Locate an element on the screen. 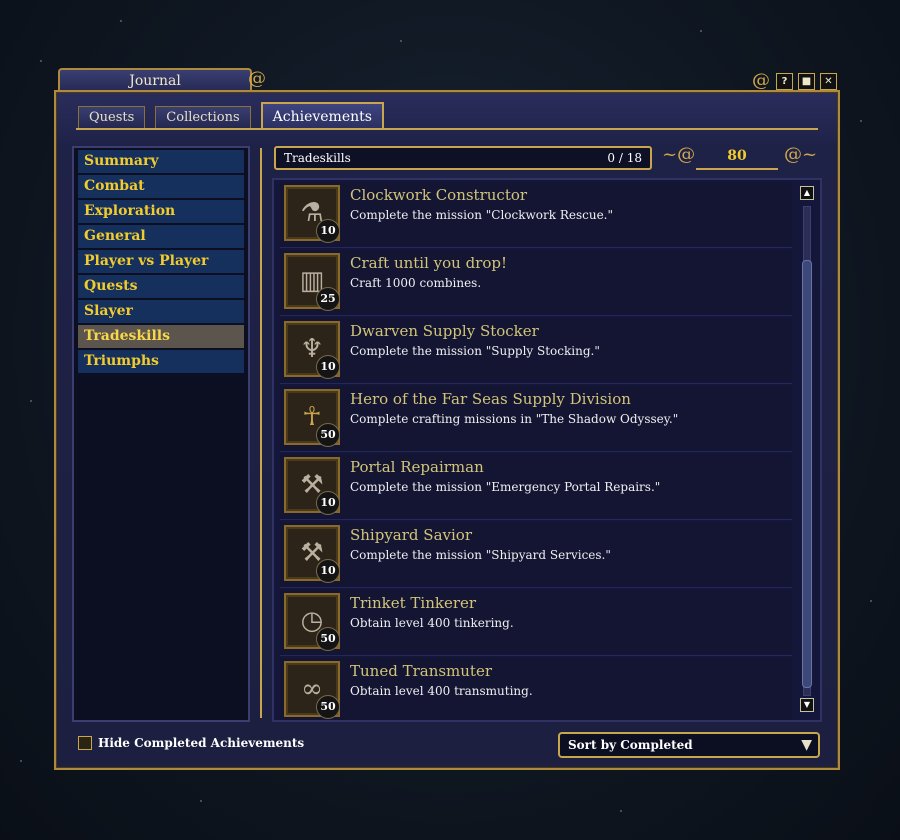  sidebar-item-slayer: Slayer is located at coordinates (161, 311).